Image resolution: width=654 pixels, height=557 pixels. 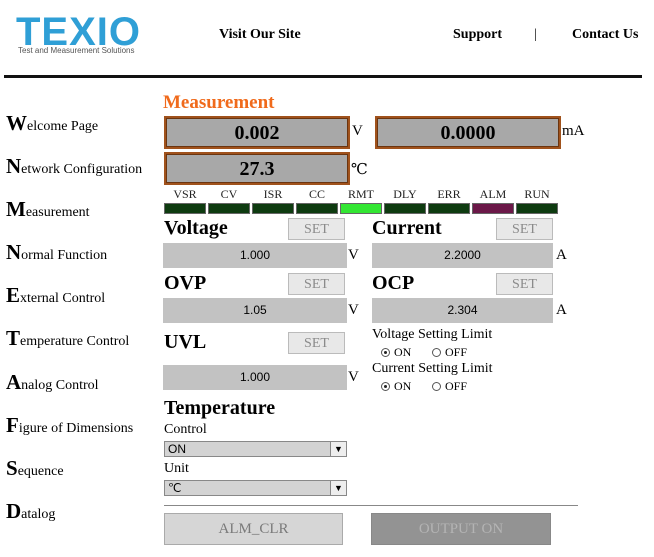 What do you see at coordinates (185, 283) in the screenshot?
I see `ovp-title: OVP` at bounding box center [185, 283].